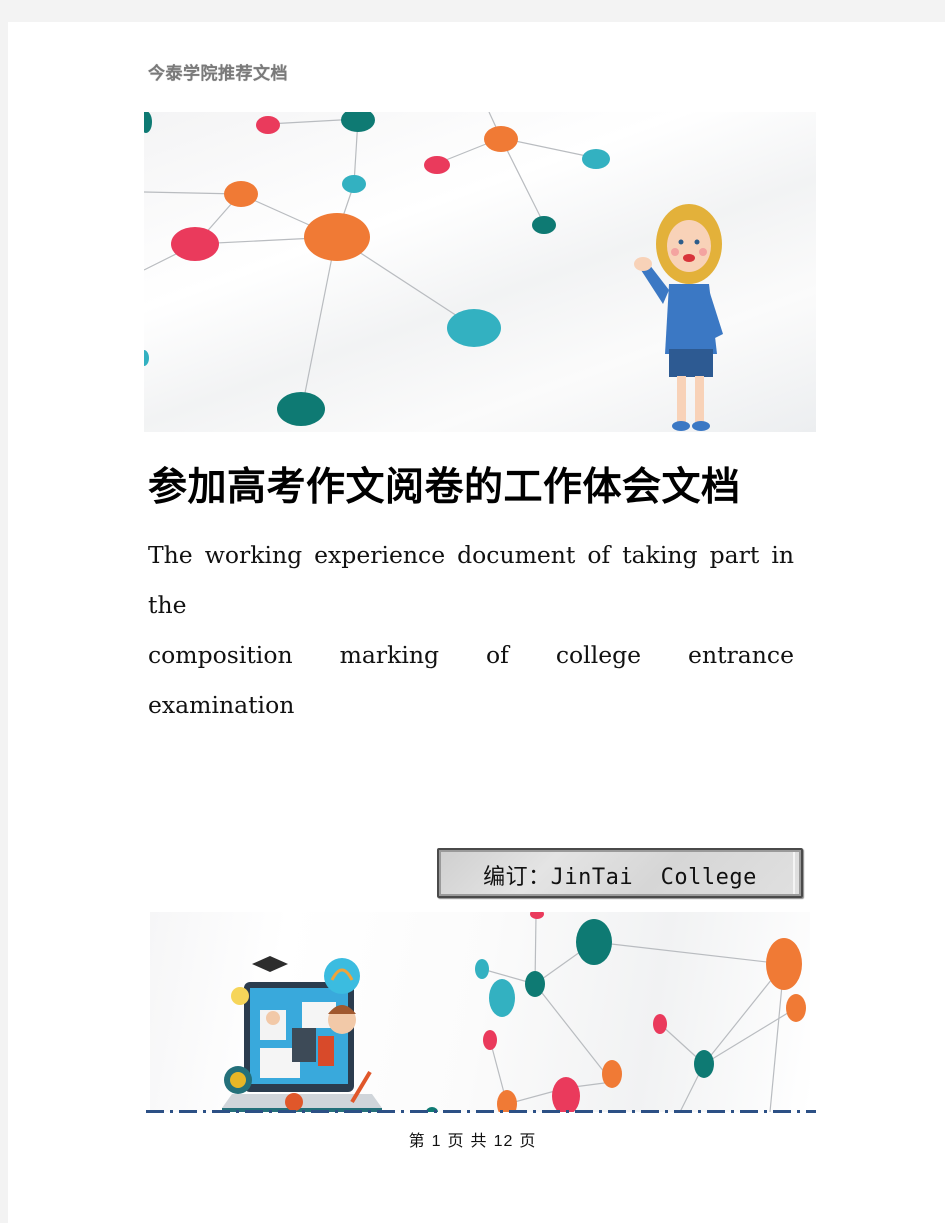 The height and width of the screenshot is (1223, 945). What do you see at coordinates (528, 1141) in the screenshot?
I see `total-suffix: 页` at bounding box center [528, 1141].